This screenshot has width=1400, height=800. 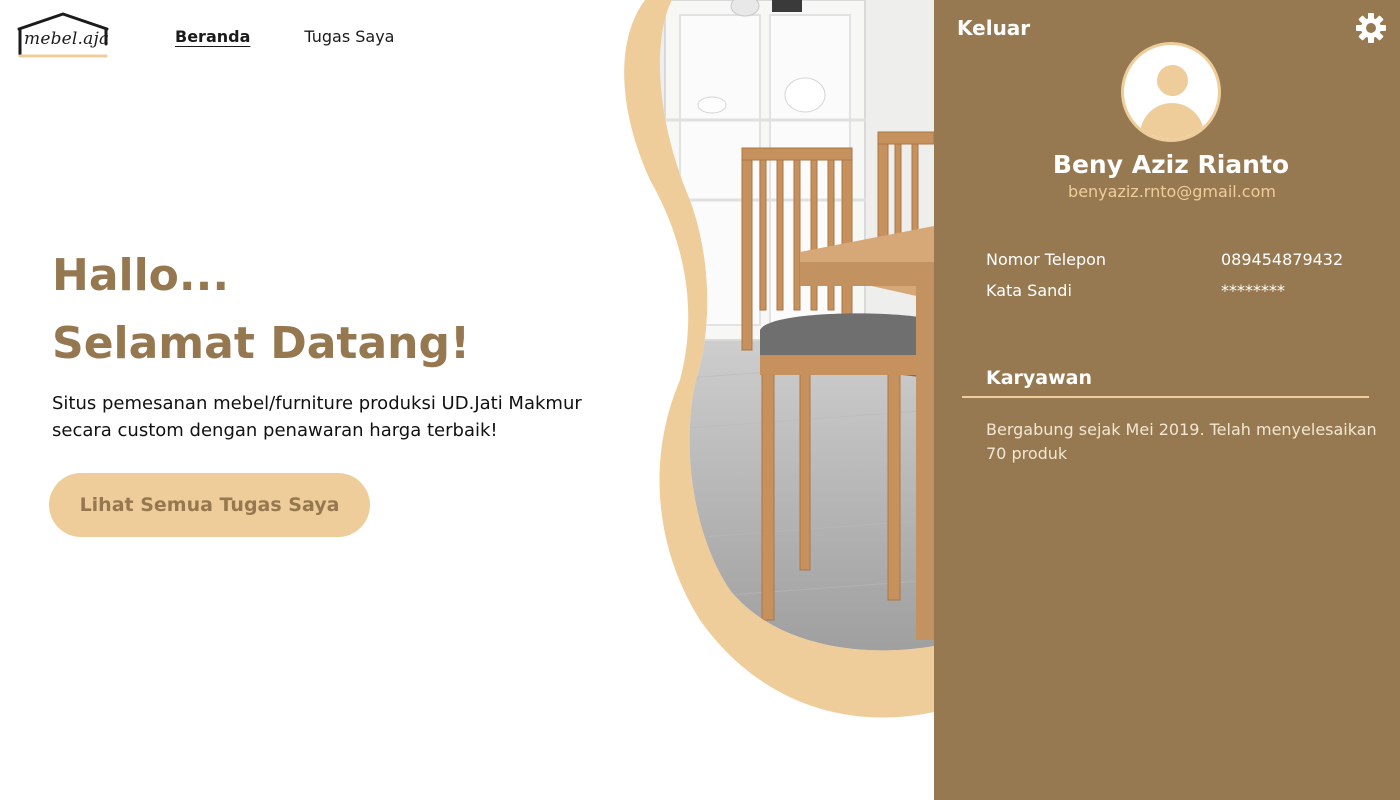 What do you see at coordinates (1039, 378) in the screenshot?
I see `role-heading: Karyawan` at bounding box center [1039, 378].